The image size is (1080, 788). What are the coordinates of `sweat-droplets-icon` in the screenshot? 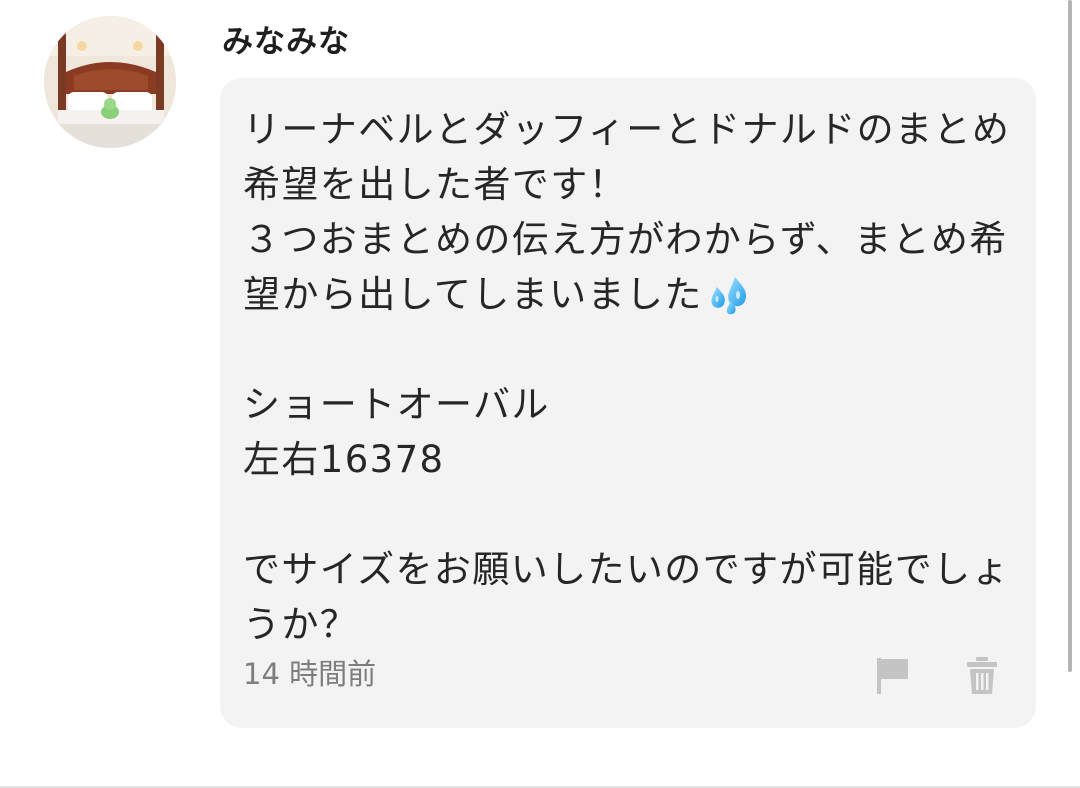 It's located at (728, 296).